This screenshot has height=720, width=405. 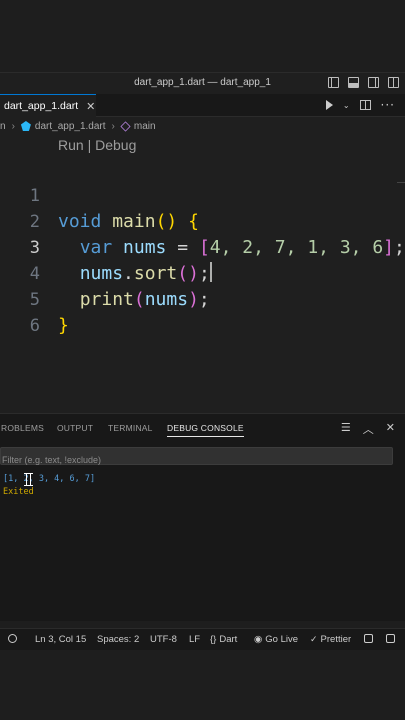 I want to click on tab-debug-console: DEBUG CONSOLE, so click(x=205, y=430).